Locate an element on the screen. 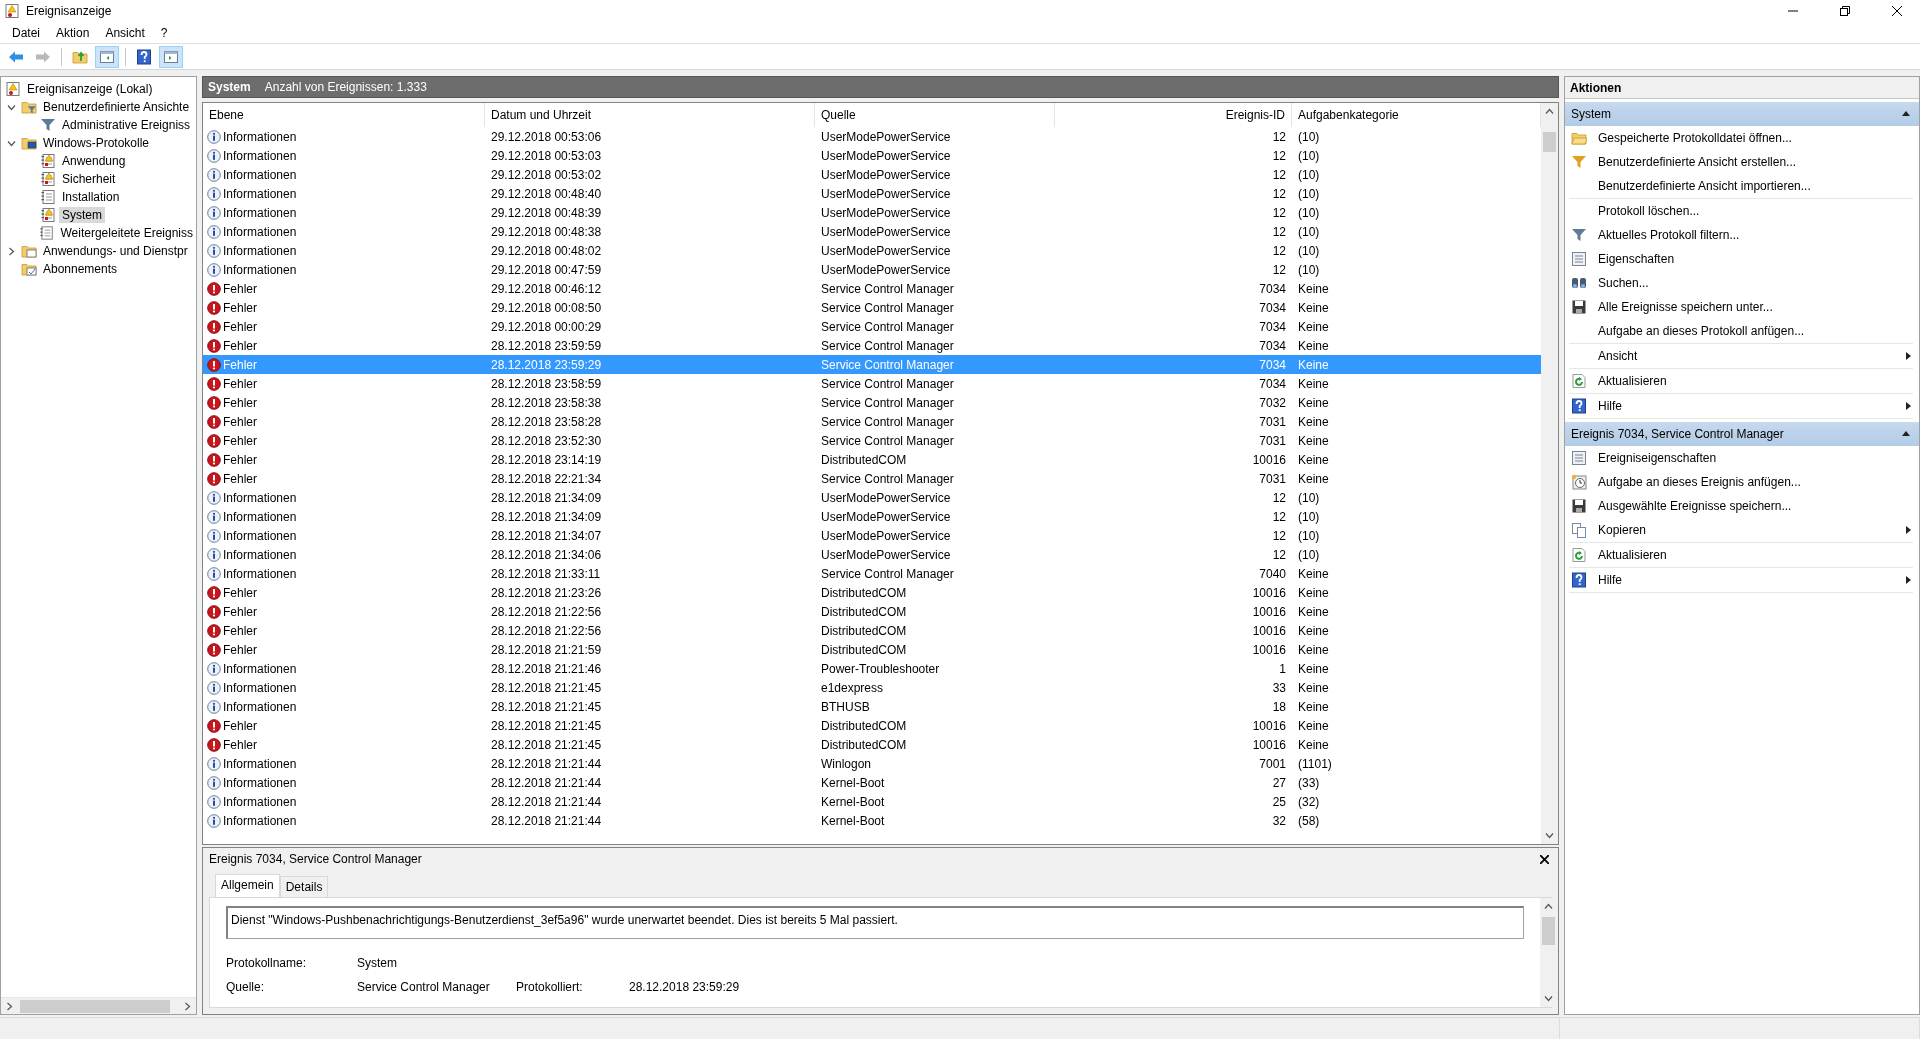 This screenshot has height=1039, width=1920. section-header: System is located at coordinates (1742, 114).